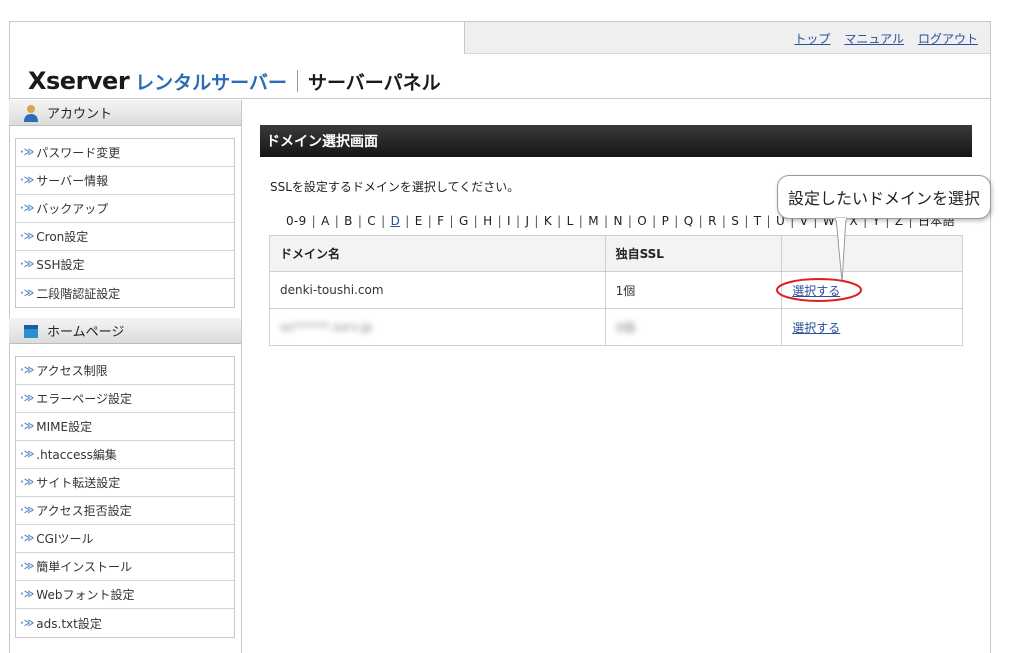  Describe the element at coordinates (297, 81) in the screenshot. I see `logo-divider` at that location.